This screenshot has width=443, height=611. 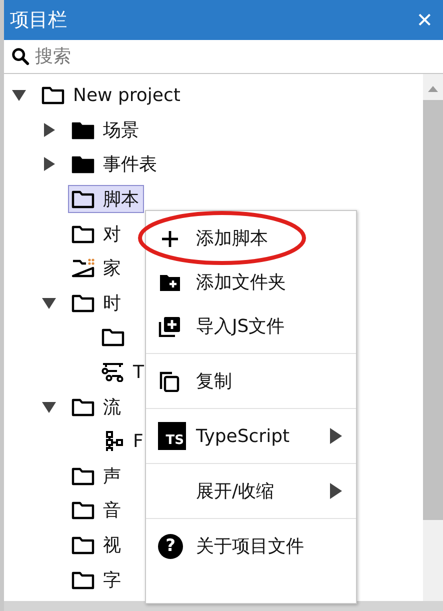 What do you see at coordinates (424, 20) in the screenshot?
I see `close-button: ✕` at bounding box center [424, 20].